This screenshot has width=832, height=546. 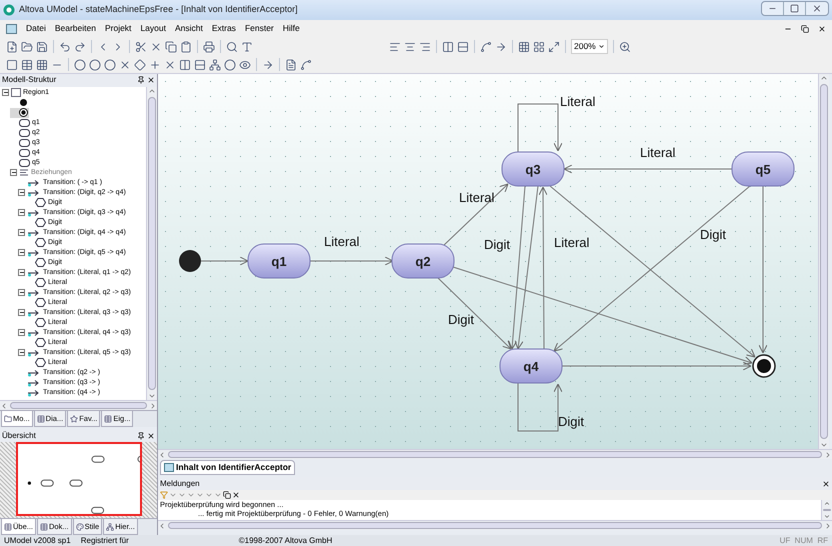 I want to click on state-node: q4, so click(x=531, y=366).